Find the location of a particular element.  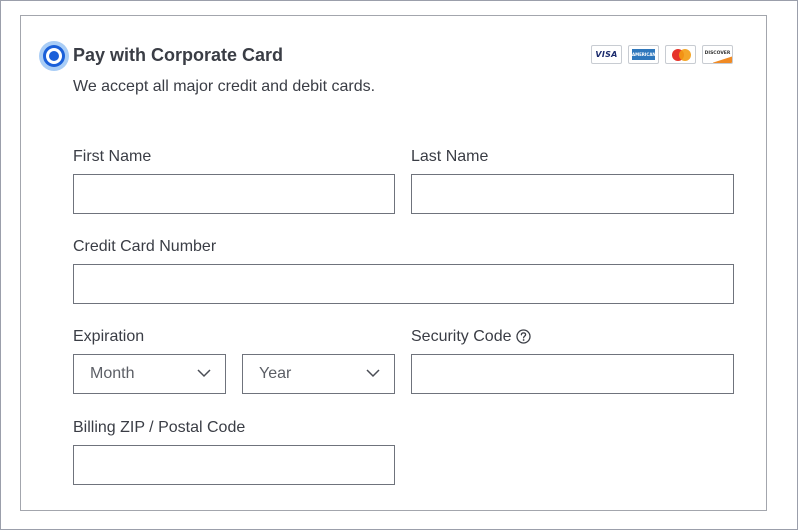

payment-option-title: Pay with Corporate Card is located at coordinates (178, 55).